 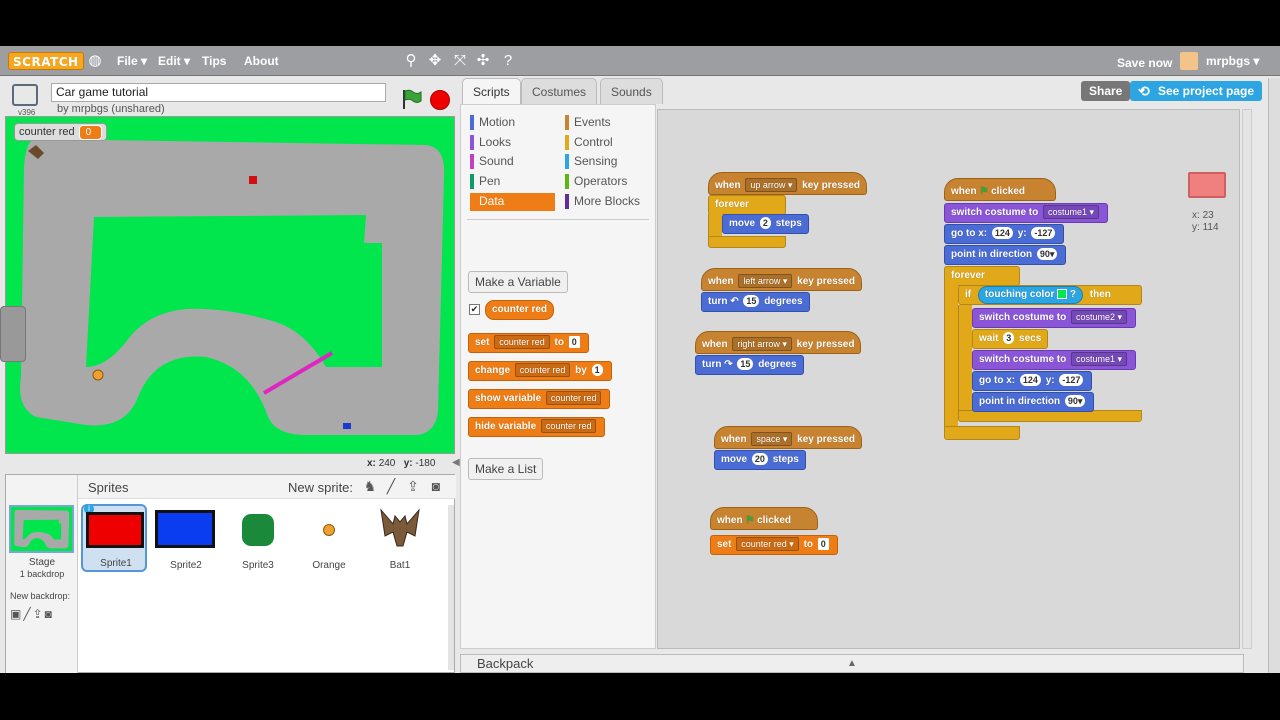 What do you see at coordinates (765, 224) in the screenshot?
I see `move-2-steps-block: move 2 steps` at bounding box center [765, 224].